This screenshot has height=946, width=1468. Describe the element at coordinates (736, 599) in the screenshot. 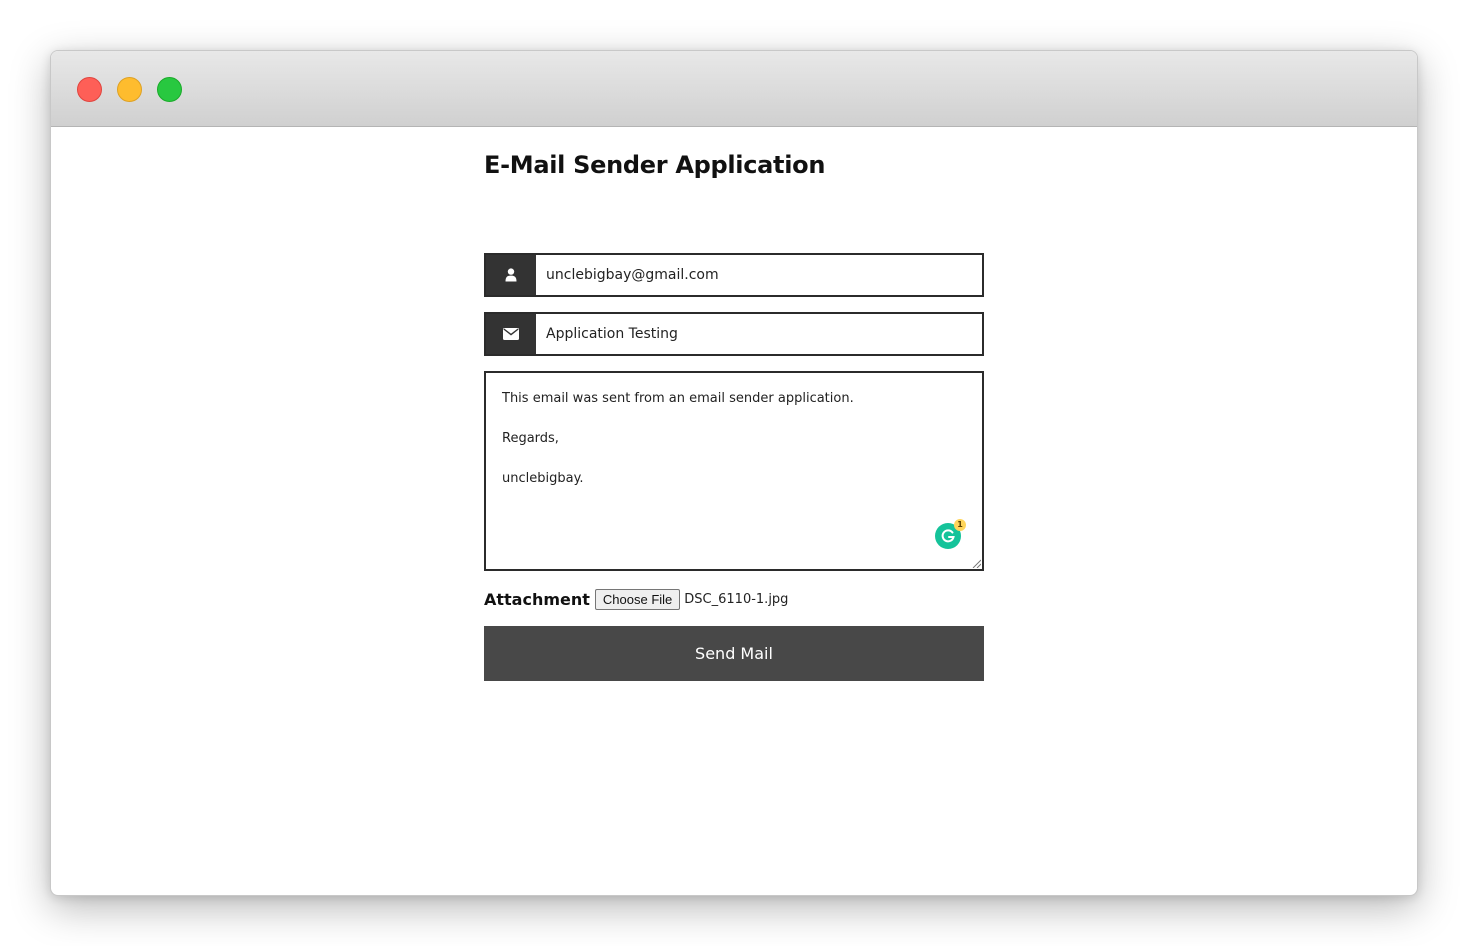

I see `selected-file-name: DSC_6110-1.jpg` at that location.